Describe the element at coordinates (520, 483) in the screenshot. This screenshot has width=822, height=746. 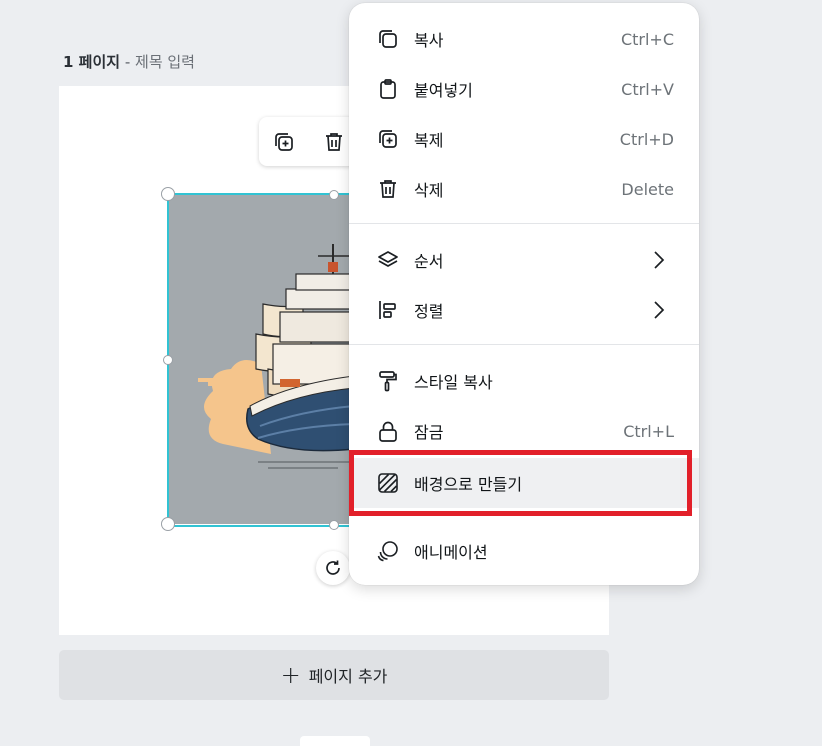
I see `highlight-annotation-box` at that location.